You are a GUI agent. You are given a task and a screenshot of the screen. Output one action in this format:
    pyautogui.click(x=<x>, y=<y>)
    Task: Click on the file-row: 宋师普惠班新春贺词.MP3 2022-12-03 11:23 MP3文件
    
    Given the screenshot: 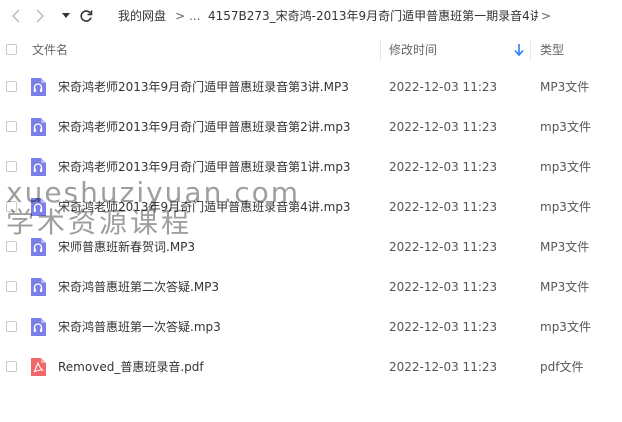 What is the action you would take?
    pyautogui.click(x=311, y=247)
    